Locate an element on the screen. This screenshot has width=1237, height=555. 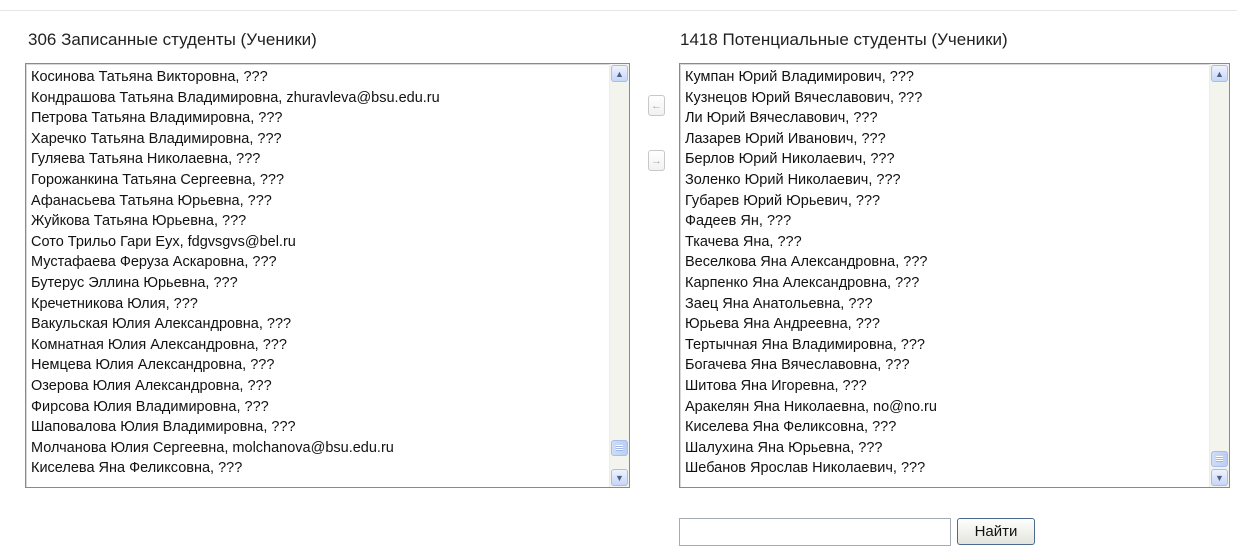
list-item: Афанасьева Татьяна Юрьевна, ??? is located at coordinates (319, 201).